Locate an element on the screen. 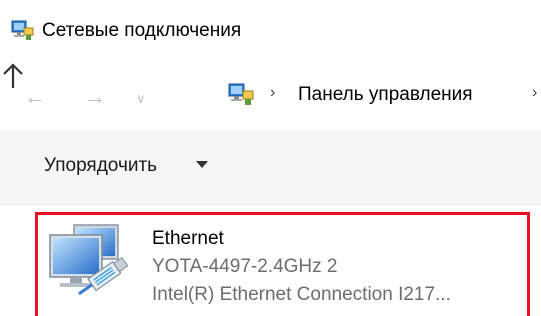 The height and width of the screenshot is (316, 541). forward-arrow-icon: → is located at coordinates (95, 97).